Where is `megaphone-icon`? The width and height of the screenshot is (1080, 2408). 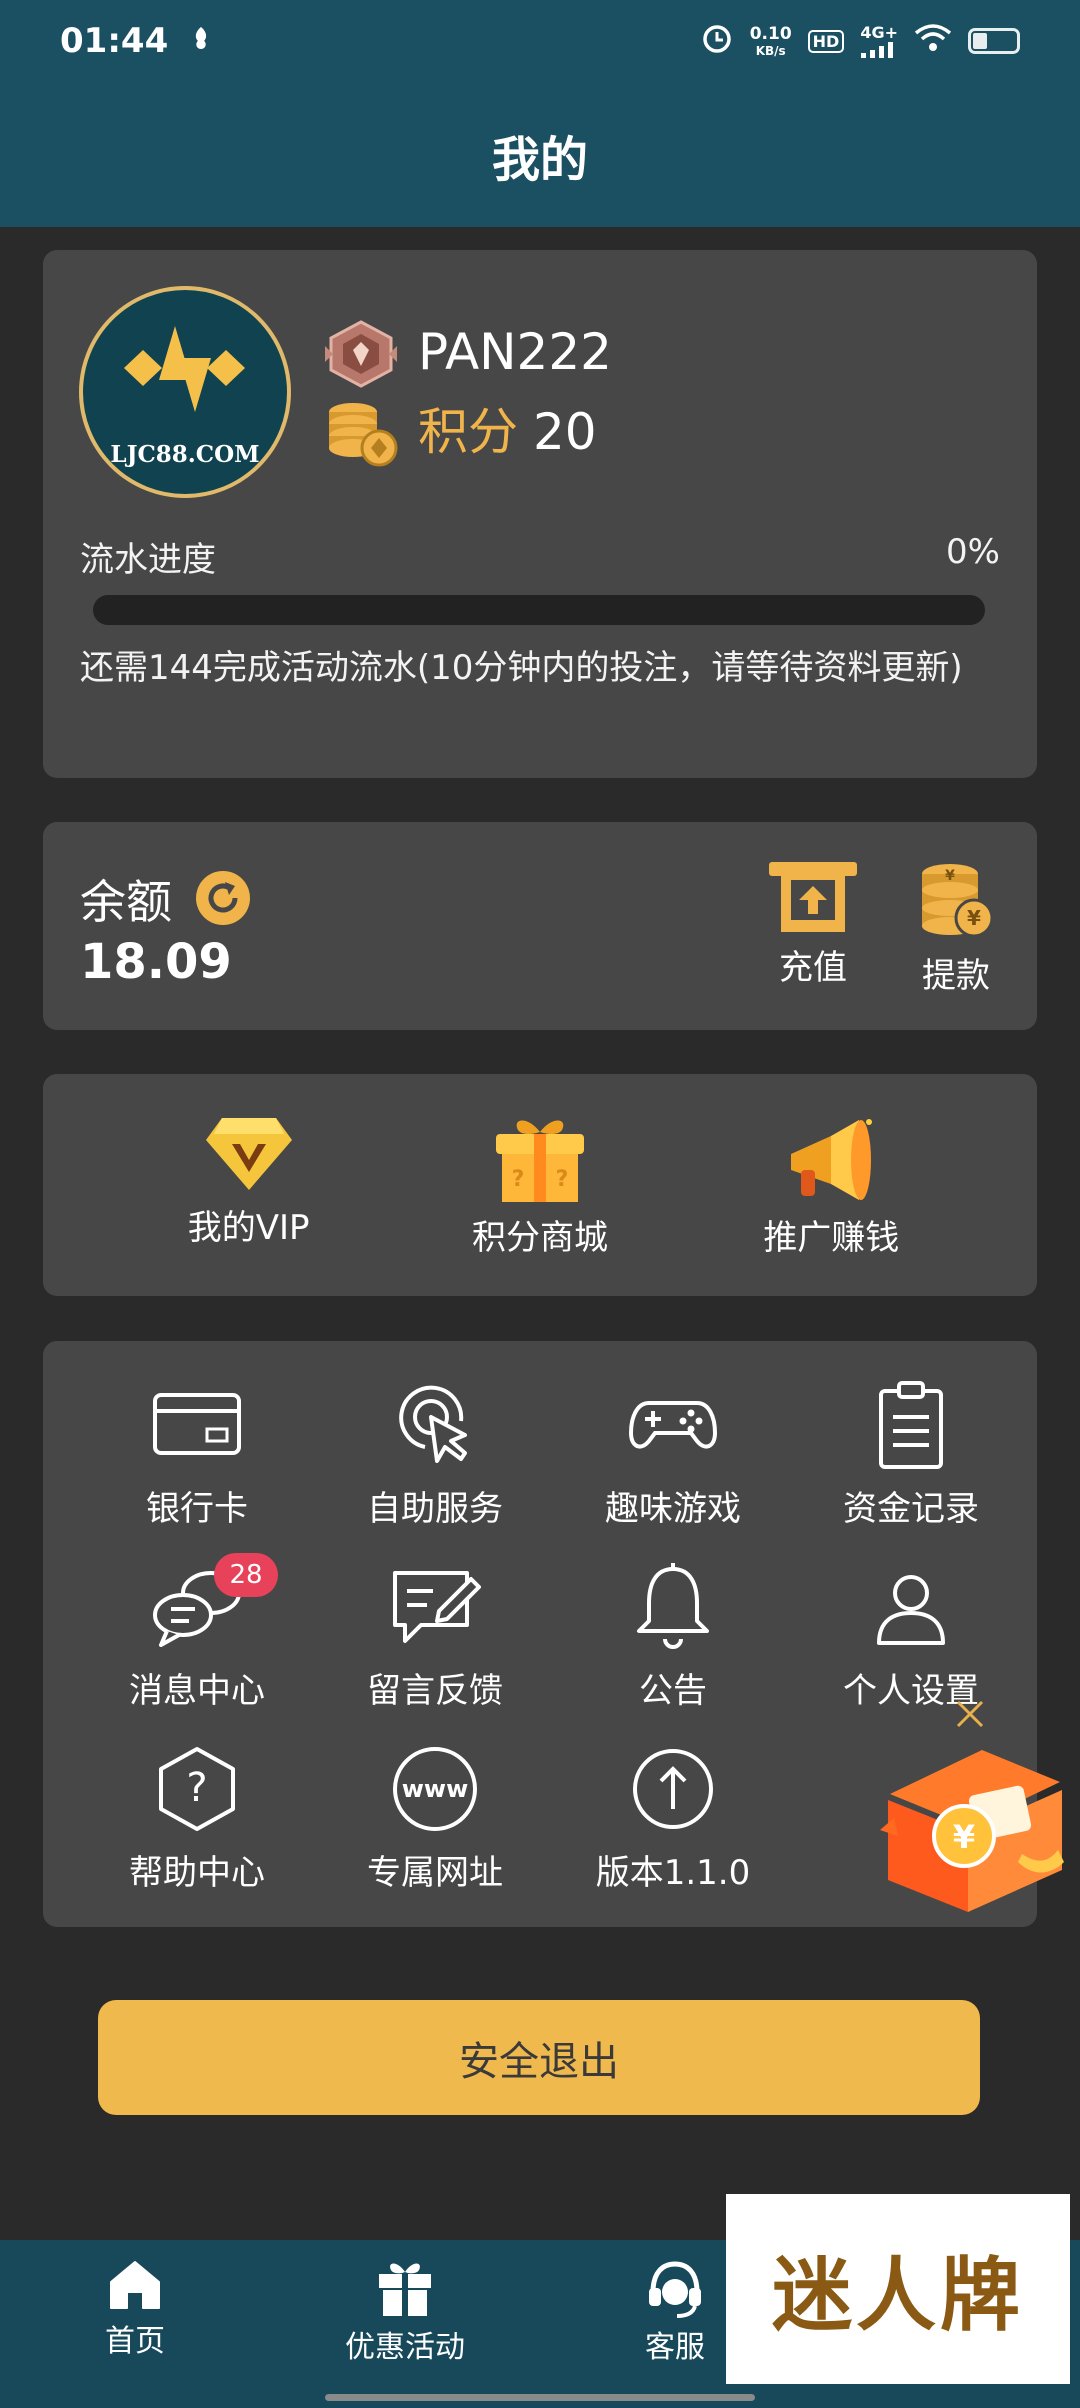 megaphone-icon is located at coordinates (832, 1159).